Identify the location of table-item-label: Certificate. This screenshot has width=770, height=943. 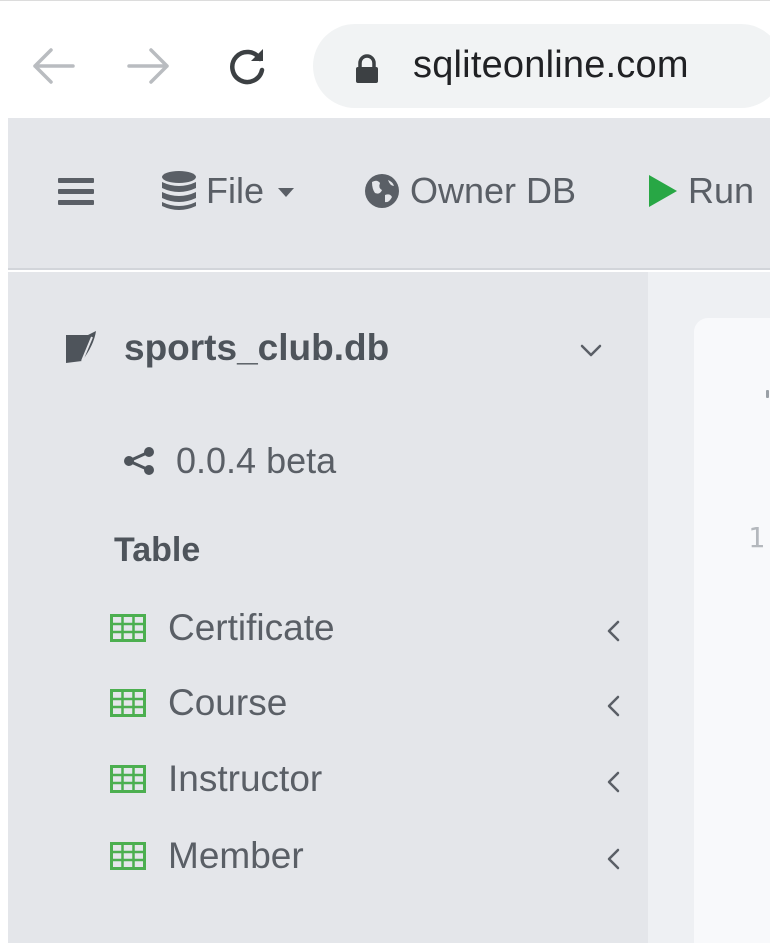
(251, 627).